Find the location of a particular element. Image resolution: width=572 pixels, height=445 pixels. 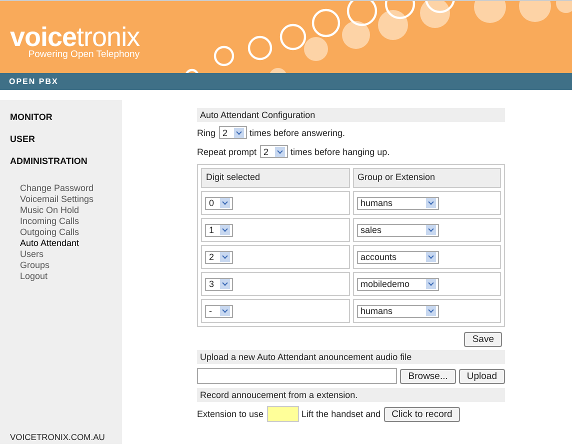

extension-label: Extension to use is located at coordinates (230, 414).